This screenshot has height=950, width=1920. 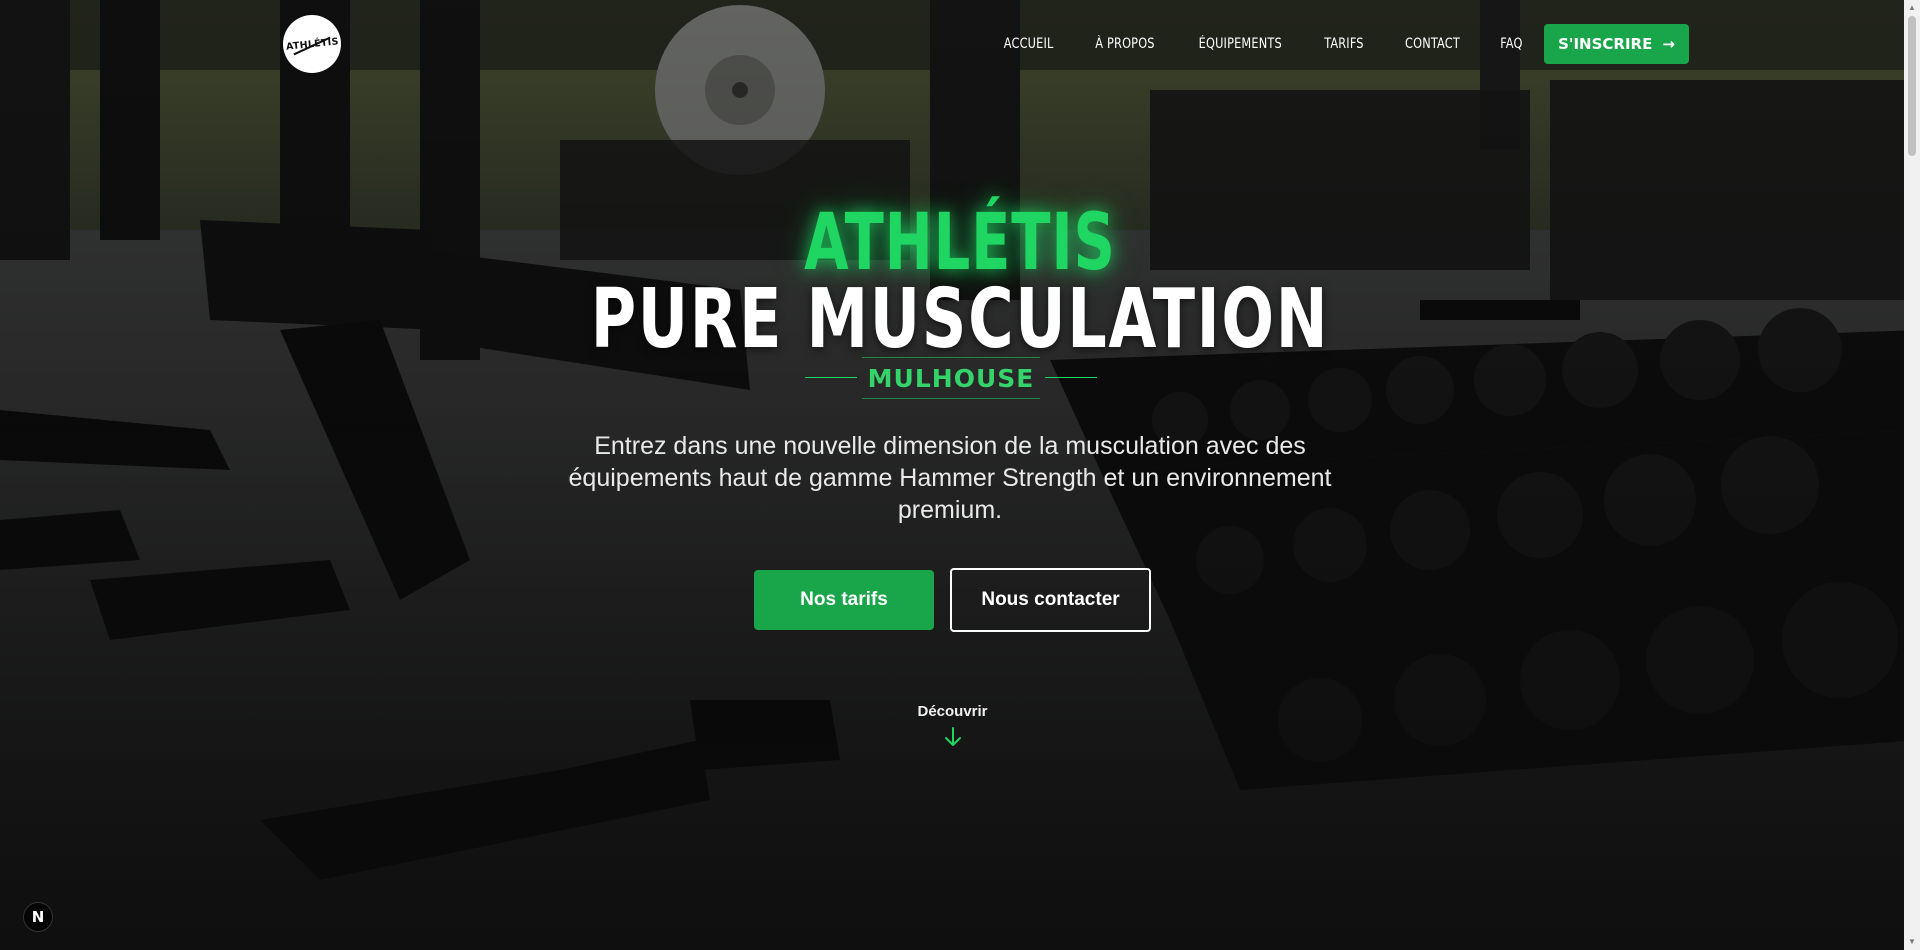 What do you see at coordinates (1912, 8) in the screenshot?
I see `scroll-up-icon: ▲` at bounding box center [1912, 8].